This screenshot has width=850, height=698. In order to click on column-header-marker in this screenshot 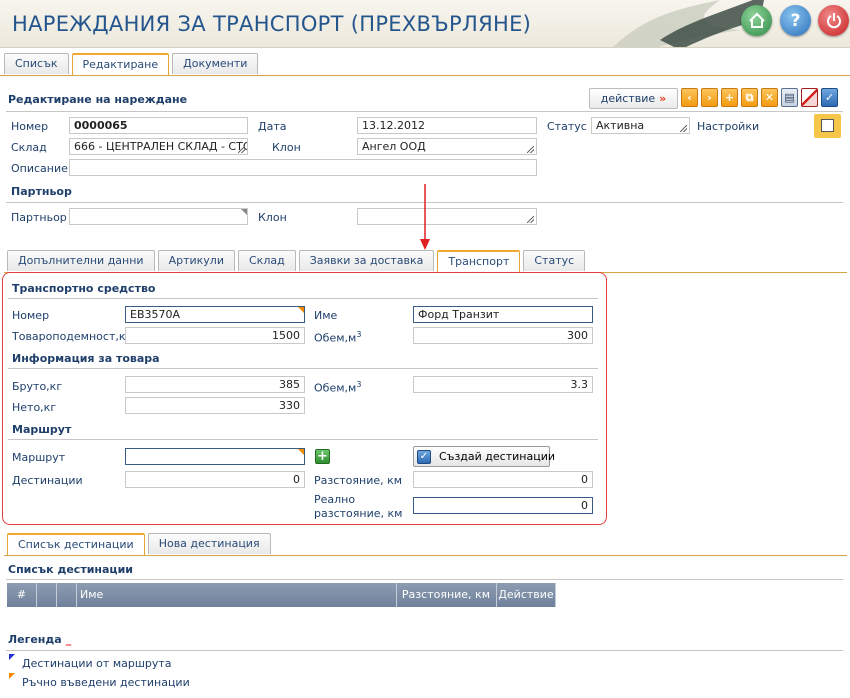, I will do `click(47, 595)`.